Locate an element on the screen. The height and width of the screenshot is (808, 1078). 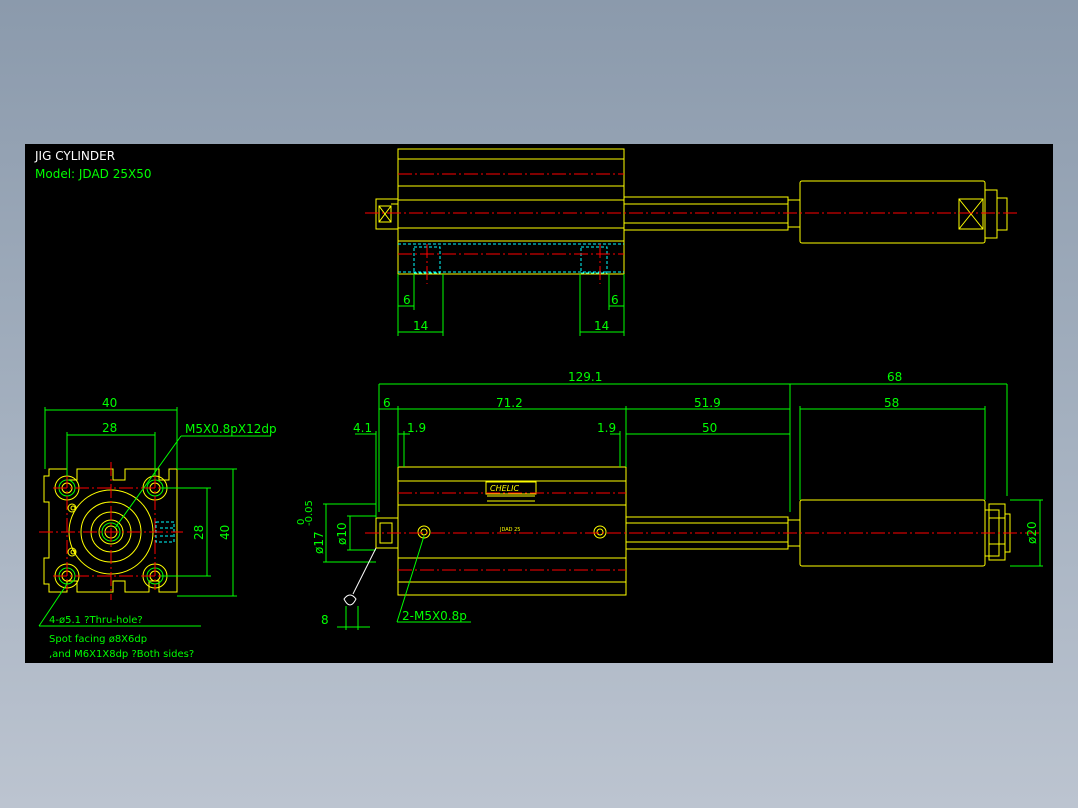
note-ports: 2-M5X0.8p is located at coordinates (434, 616).